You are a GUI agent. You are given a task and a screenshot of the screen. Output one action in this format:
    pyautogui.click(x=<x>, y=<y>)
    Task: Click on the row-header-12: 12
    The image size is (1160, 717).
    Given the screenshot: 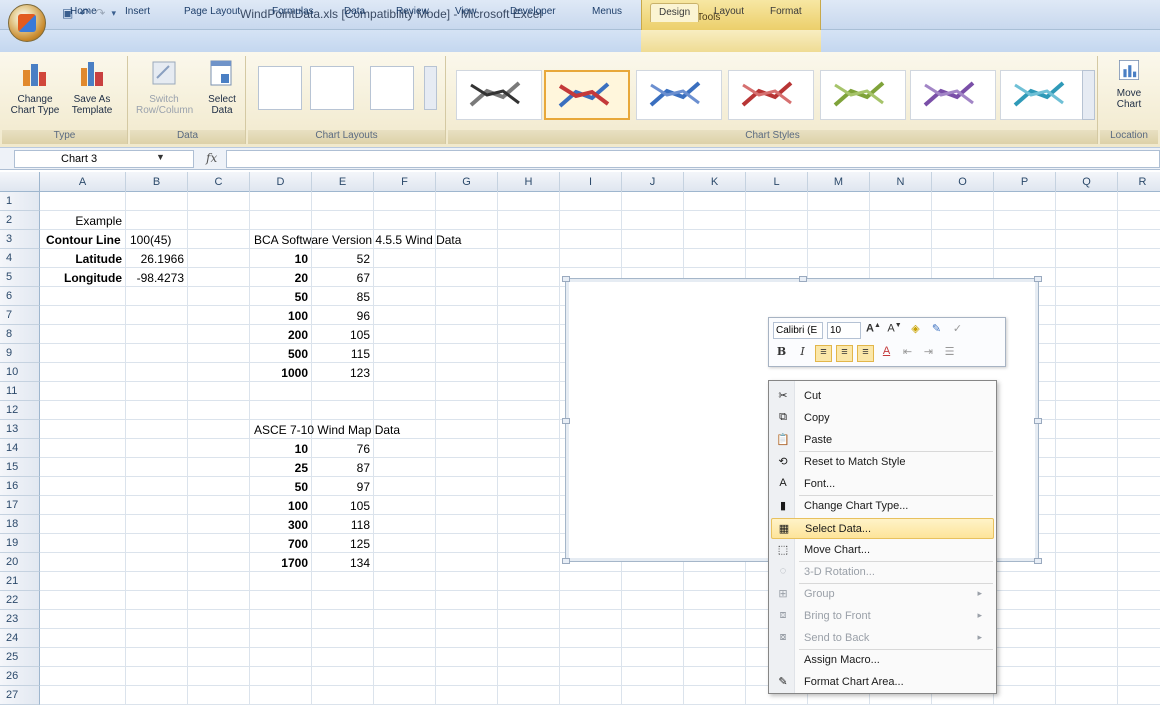 What is the action you would take?
    pyautogui.click(x=20, y=410)
    